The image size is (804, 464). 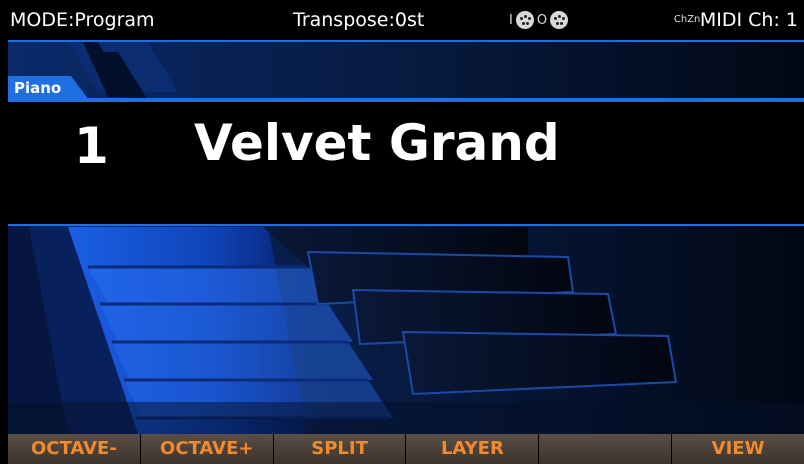 I want to click on program-number: 1, so click(x=91, y=146).